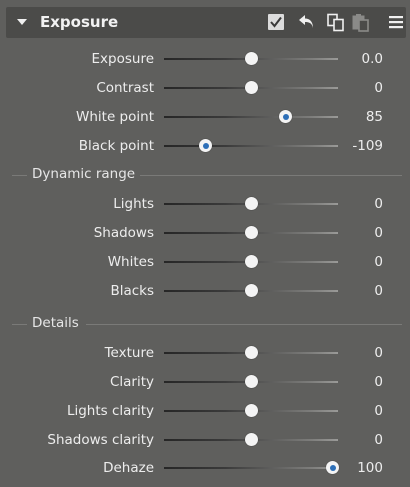 The width and height of the screenshot is (410, 487). Describe the element at coordinates (132, 291) in the screenshot. I see `slider-label: Blacks` at that location.